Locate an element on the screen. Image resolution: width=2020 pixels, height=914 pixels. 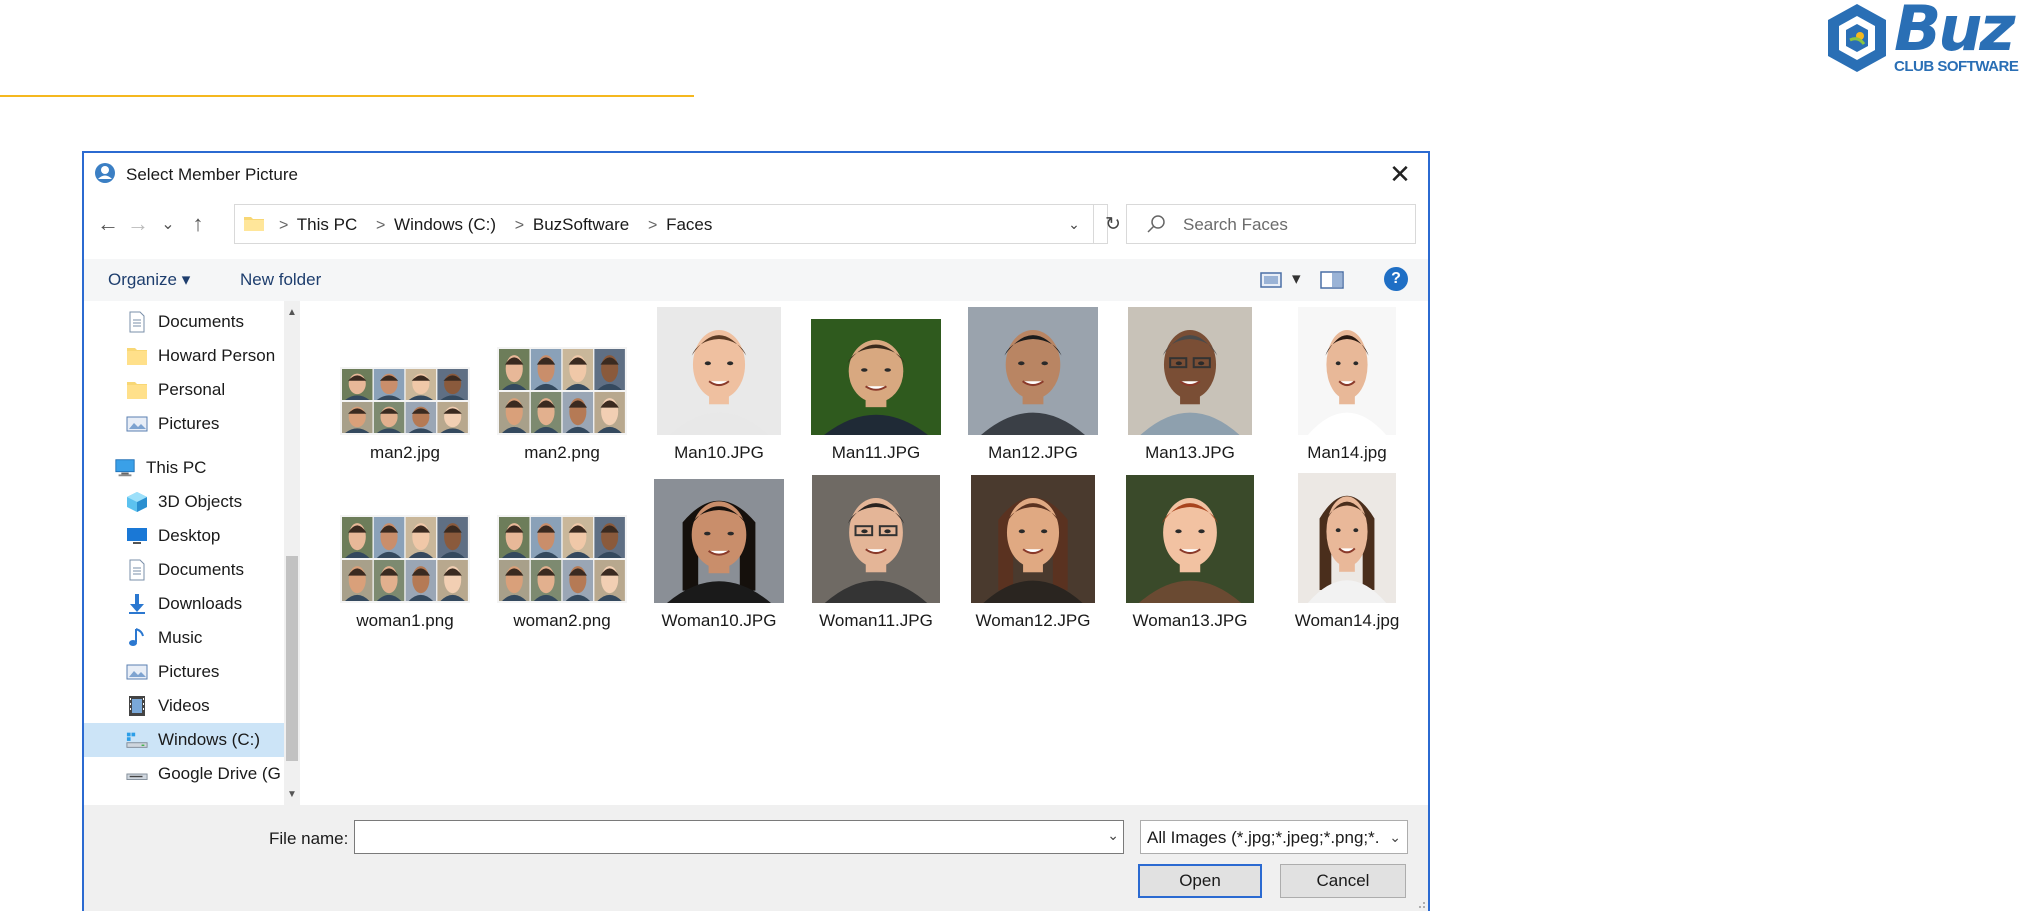
file-type-filter-value: All Images (*.jpg;*.jpeg;*.png;*. is located at coordinates (1263, 837).